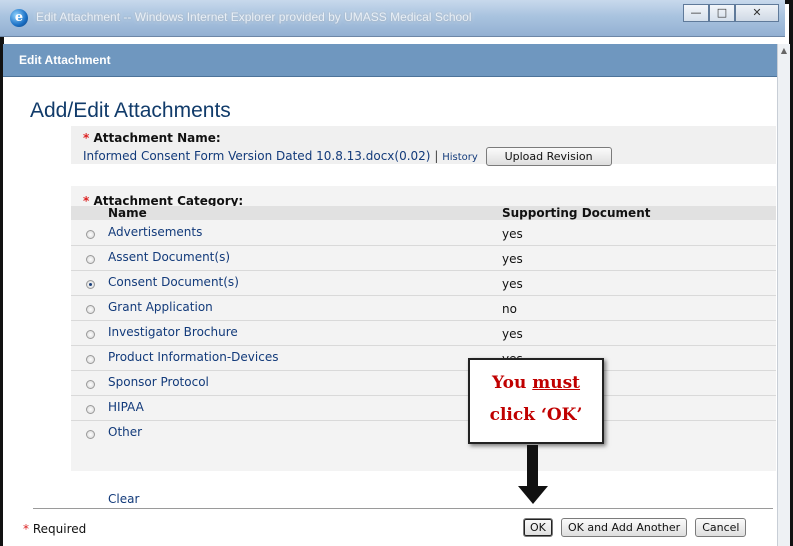 The height and width of the screenshot is (546, 793). What do you see at coordinates (533, 495) in the screenshot?
I see `down-arrow-head-icon` at bounding box center [533, 495].